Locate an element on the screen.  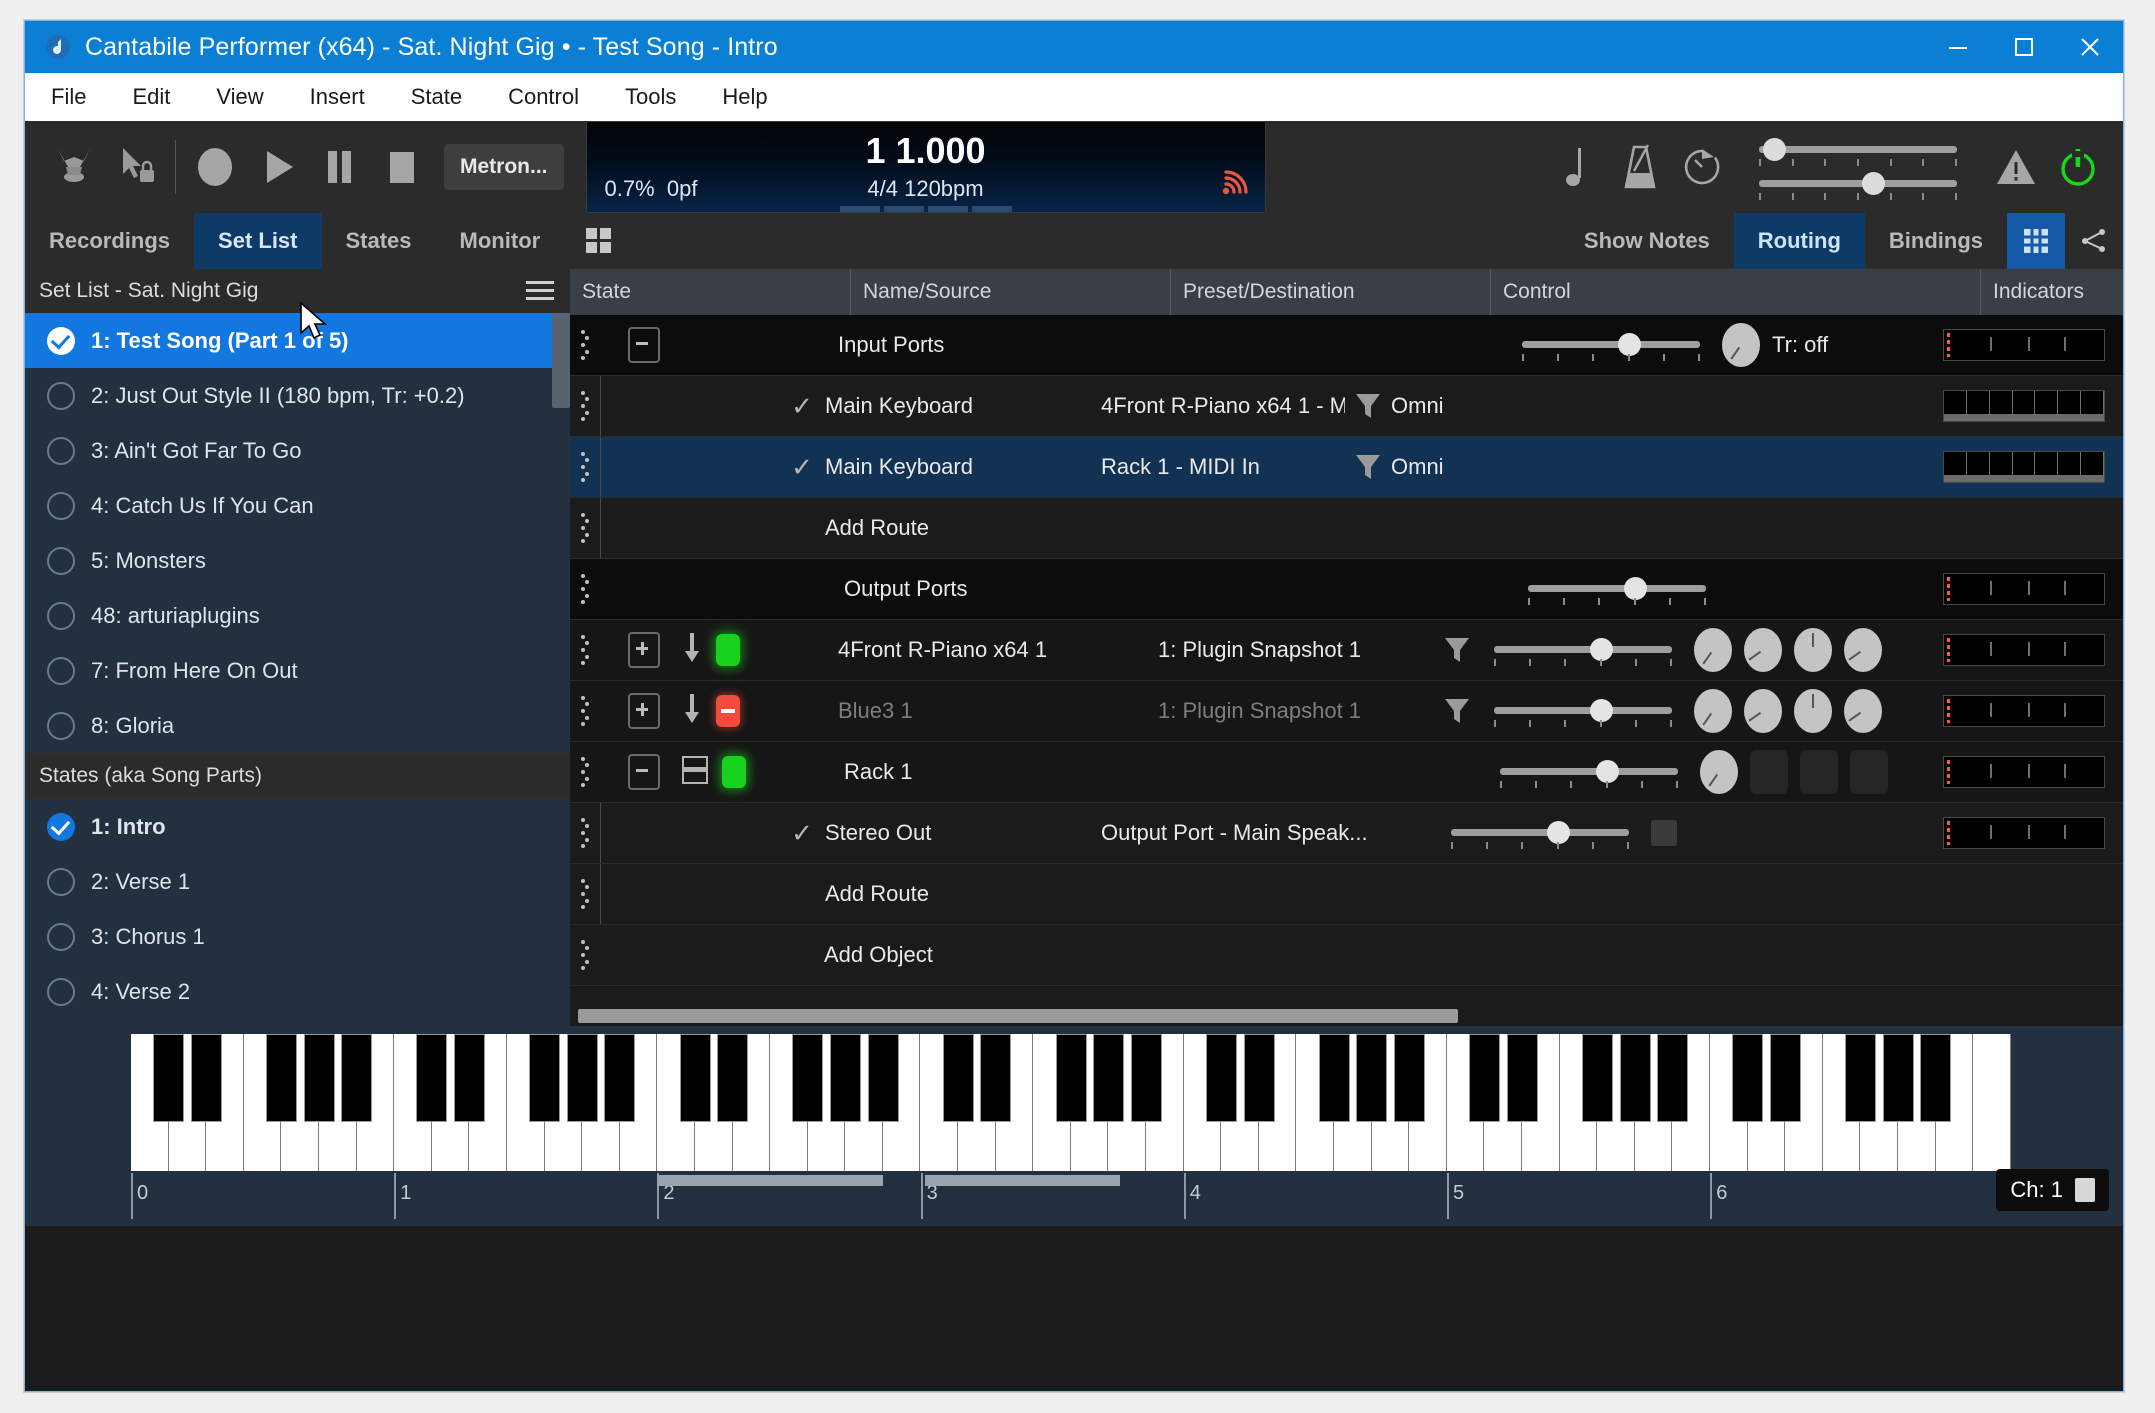
piano-white-key is located at coordinates (1992, 1102).